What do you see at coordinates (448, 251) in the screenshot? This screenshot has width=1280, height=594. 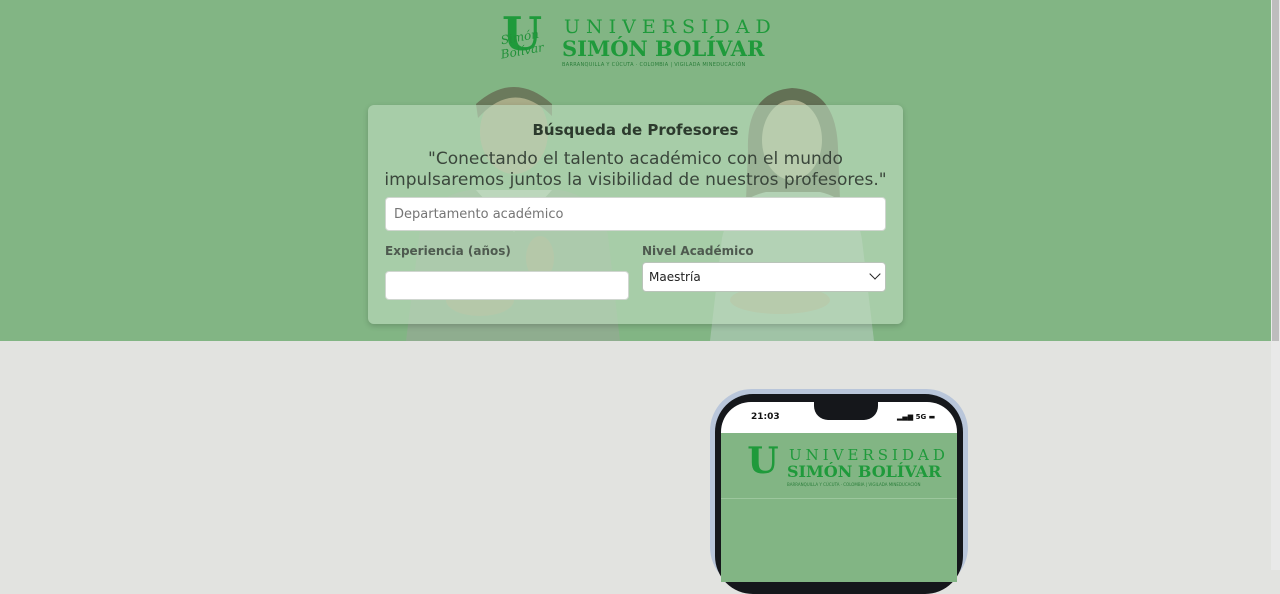 I see `experience-label: Experiencia (años)` at bounding box center [448, 251].